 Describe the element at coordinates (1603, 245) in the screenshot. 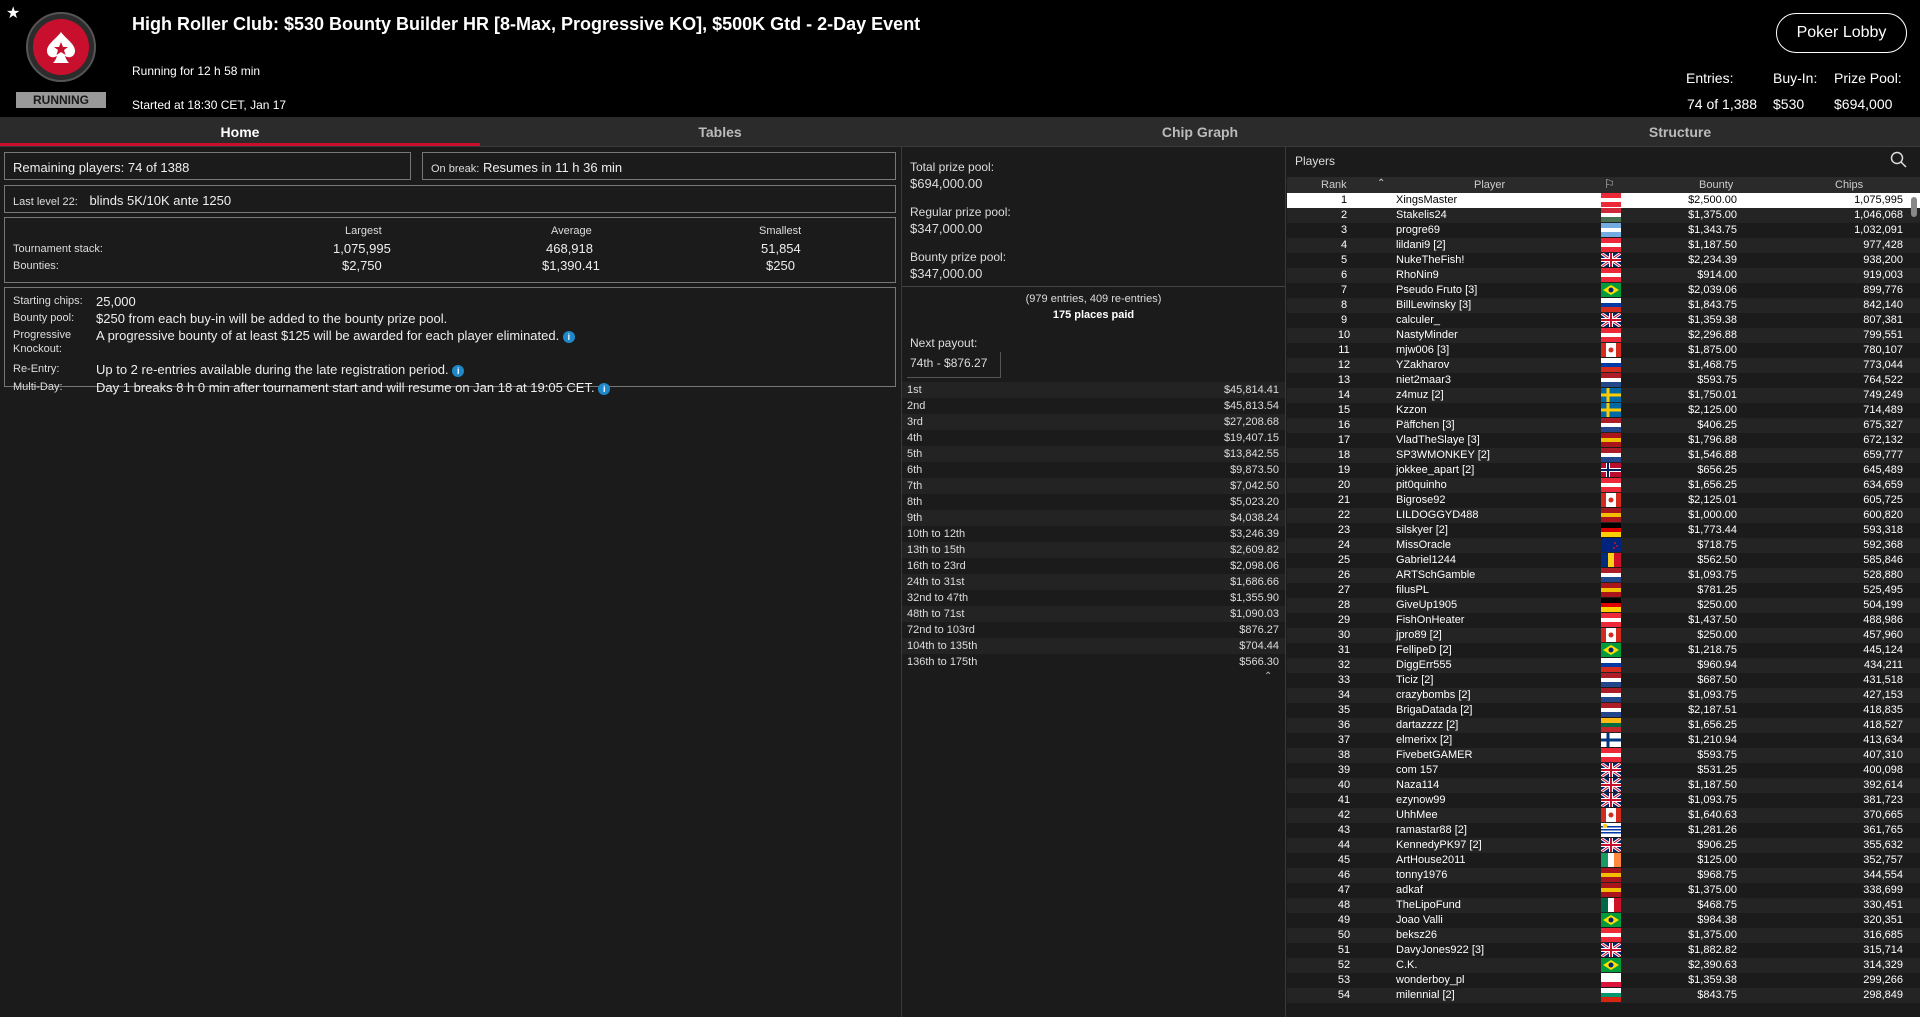

I see `table-row: 4 lildani9 [2] $1,187.50 977,428` at that location.